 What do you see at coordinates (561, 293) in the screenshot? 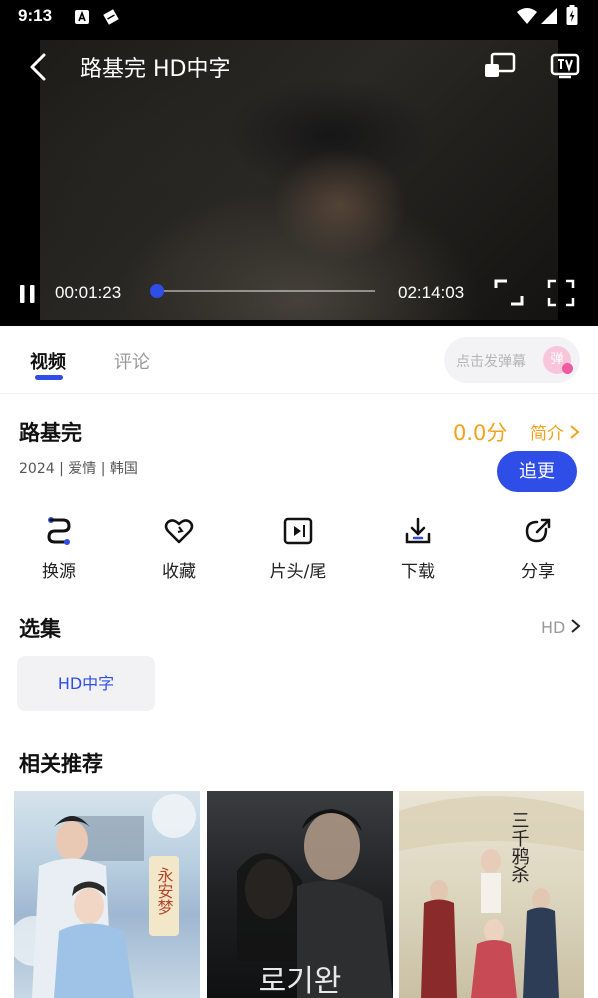
I see `fullscreen-icon` at bounding box center [561, 293].